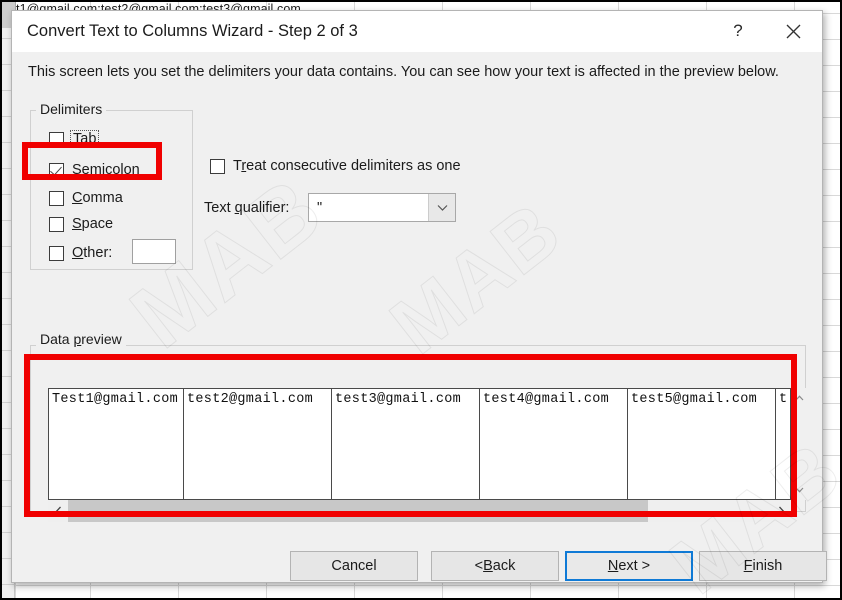 The width and height of the screenshot is (842, 600). Describe the element at coordinates (8, 591) in the screenshot. I see `spreadsheet-row-header` at that location.